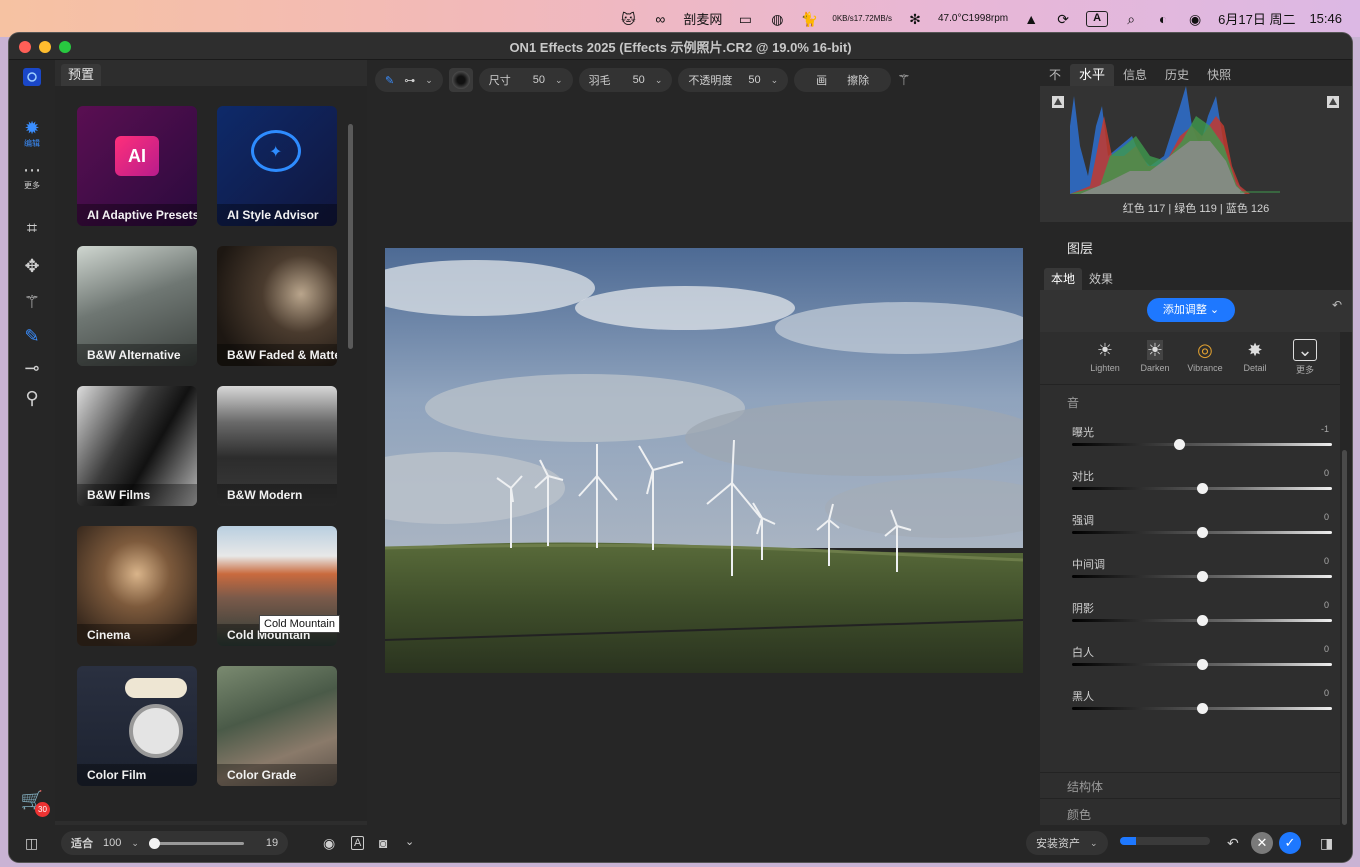 This screenshot has width=1360, height=867. What do you see at coordinates (350, 236) in the screenshot?
I see `presets-scrollbar` at bounding box center [350, 236].